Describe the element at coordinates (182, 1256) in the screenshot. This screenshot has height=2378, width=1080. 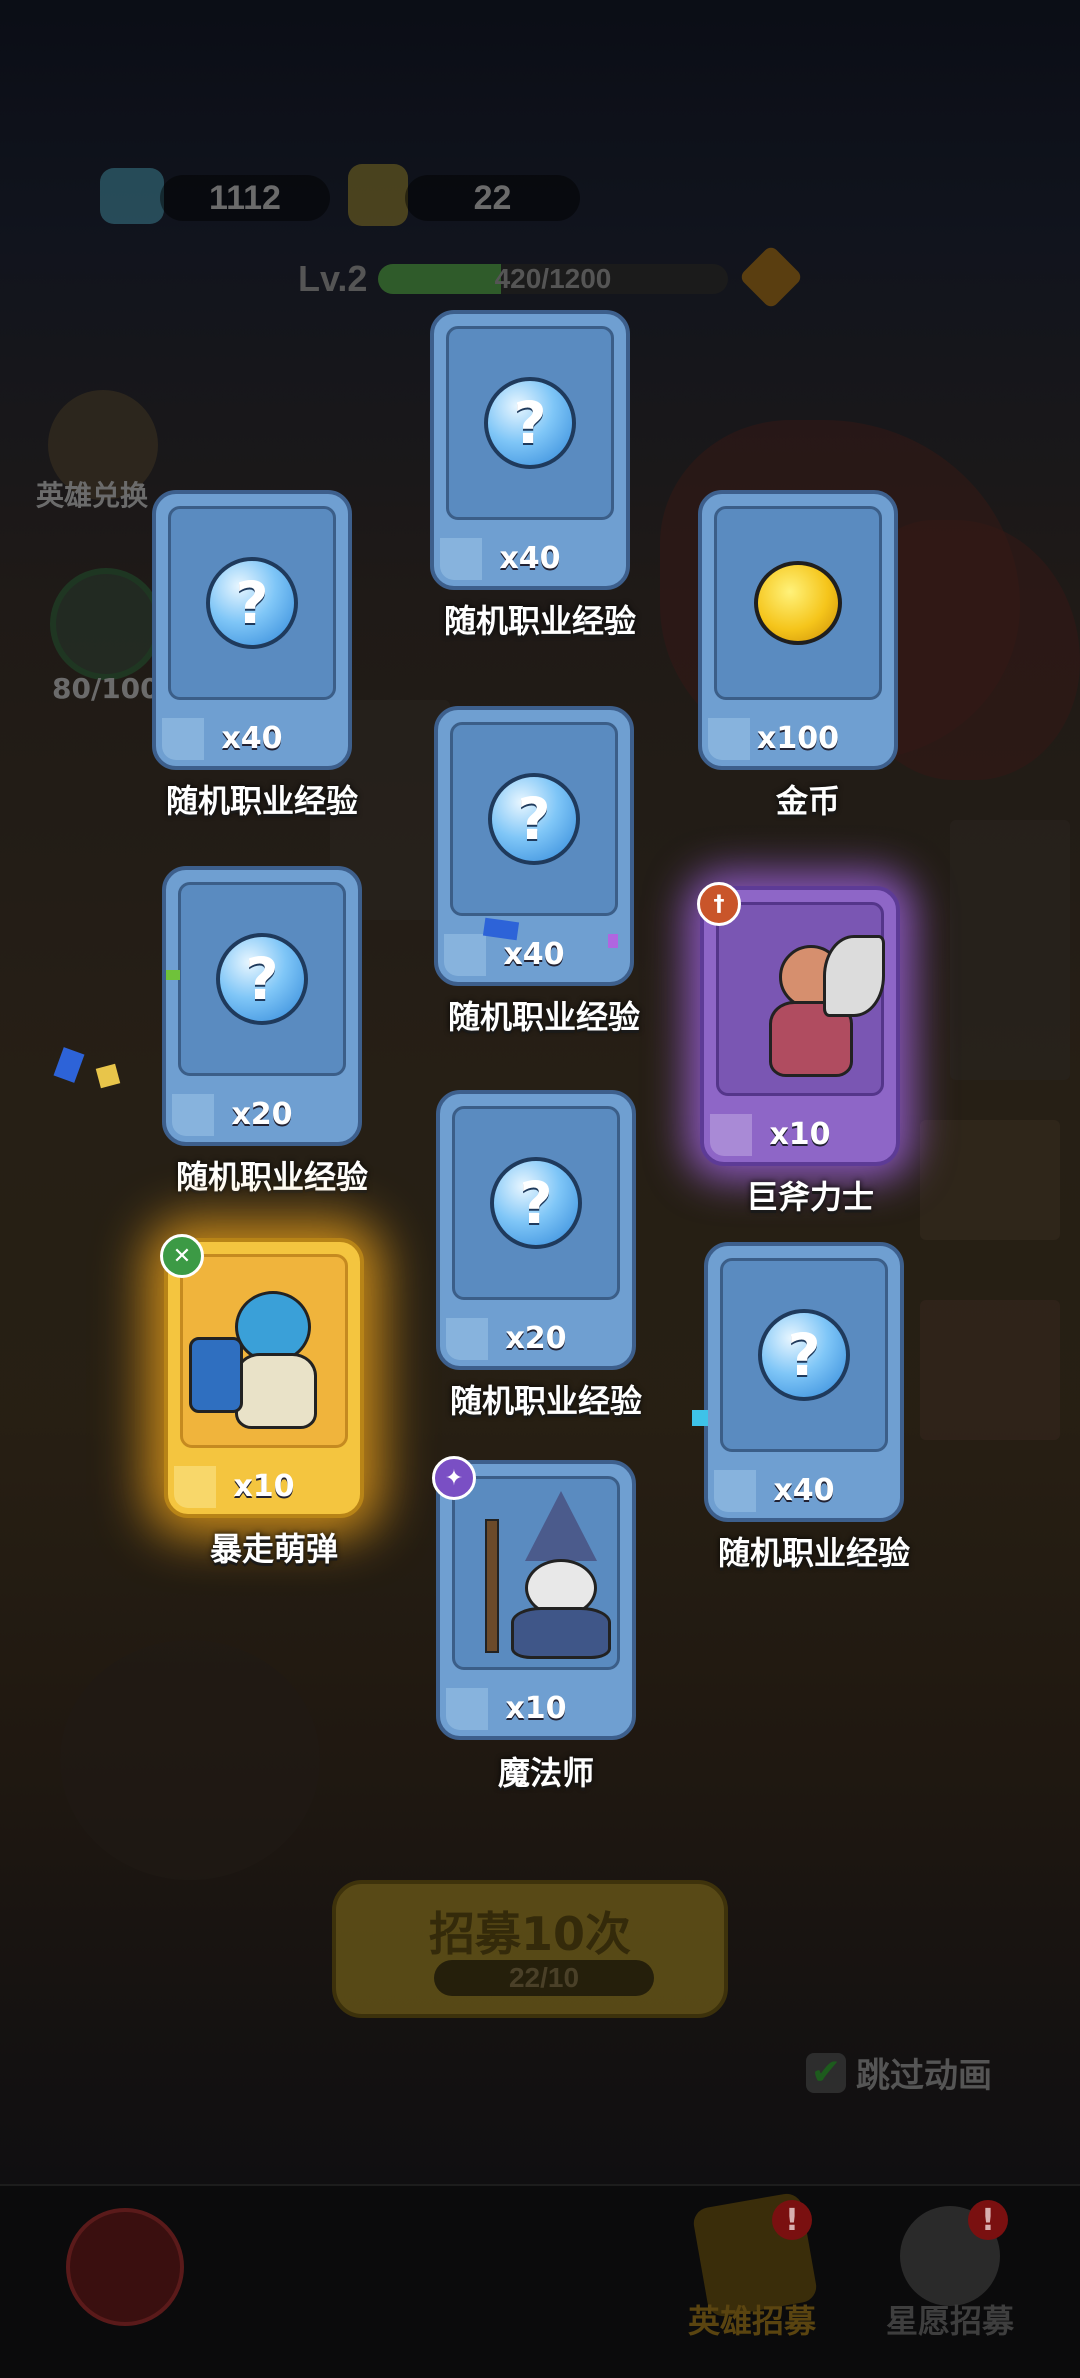
I see `ranger-class-icon: ✕` at that location.